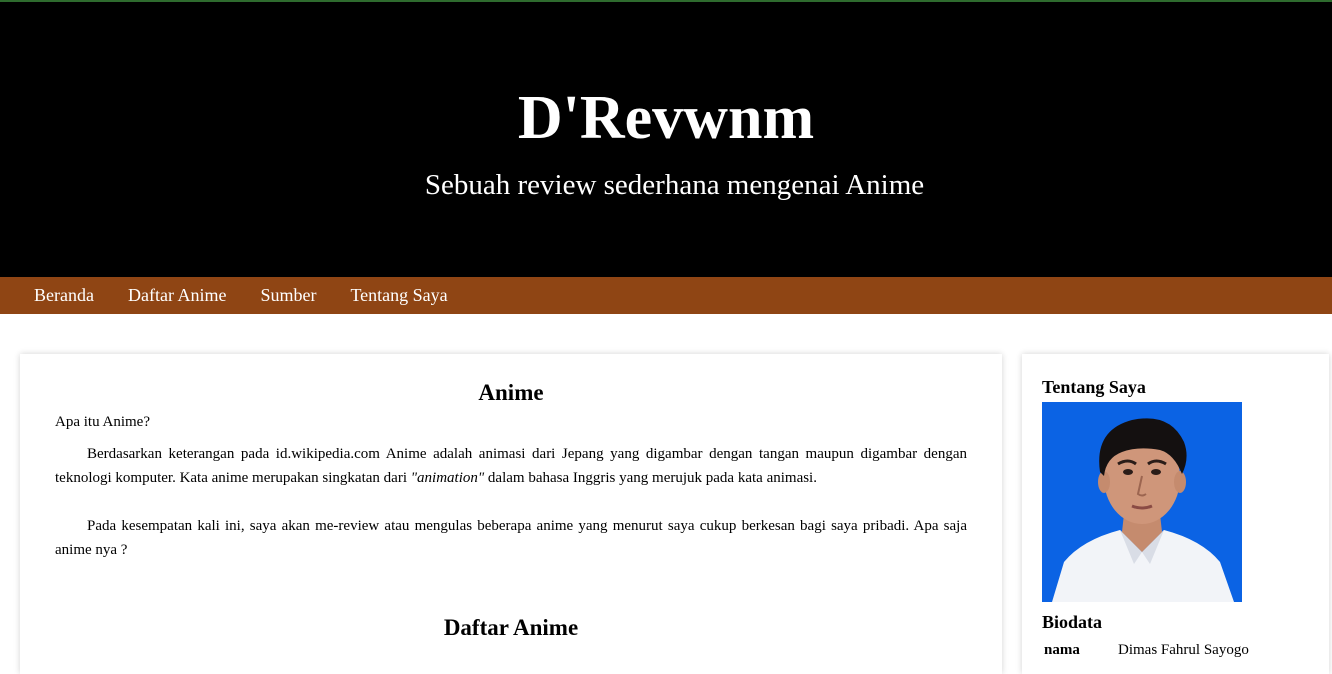 The image size is (1332, 674). Describe the element at coordinates (447, 478) in the screenshot. I see `intro-emphasis: "animation"` at that location.